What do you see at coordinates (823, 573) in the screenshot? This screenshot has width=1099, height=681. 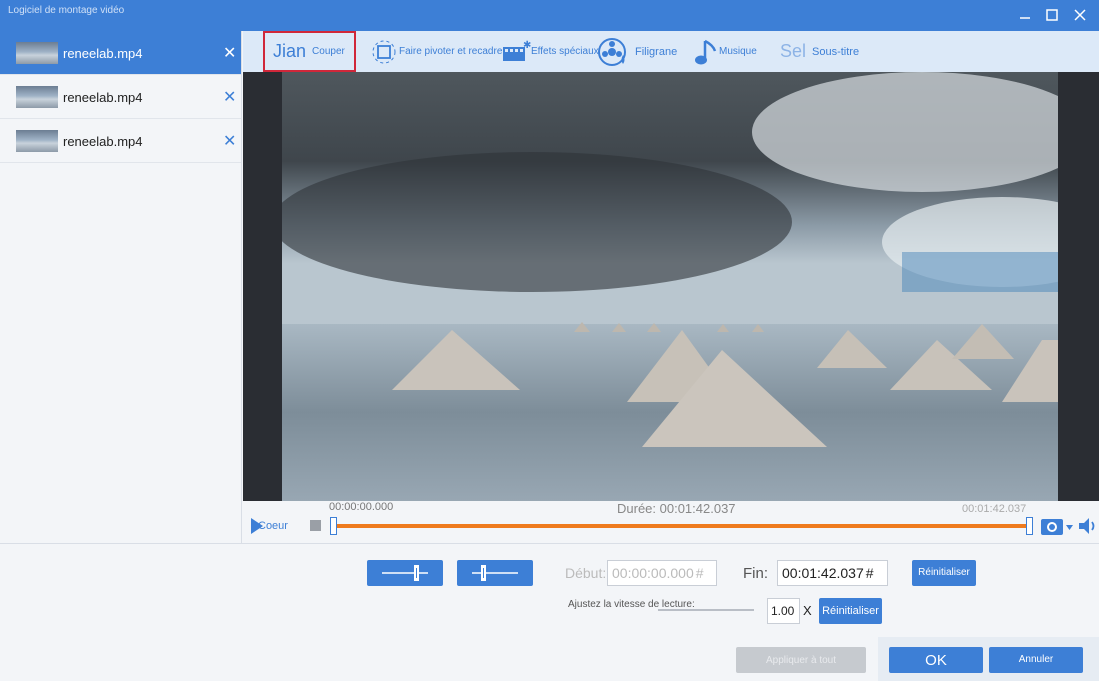 I see `end-time-value: 00:01:42.037` at bounding box center [823, 573].